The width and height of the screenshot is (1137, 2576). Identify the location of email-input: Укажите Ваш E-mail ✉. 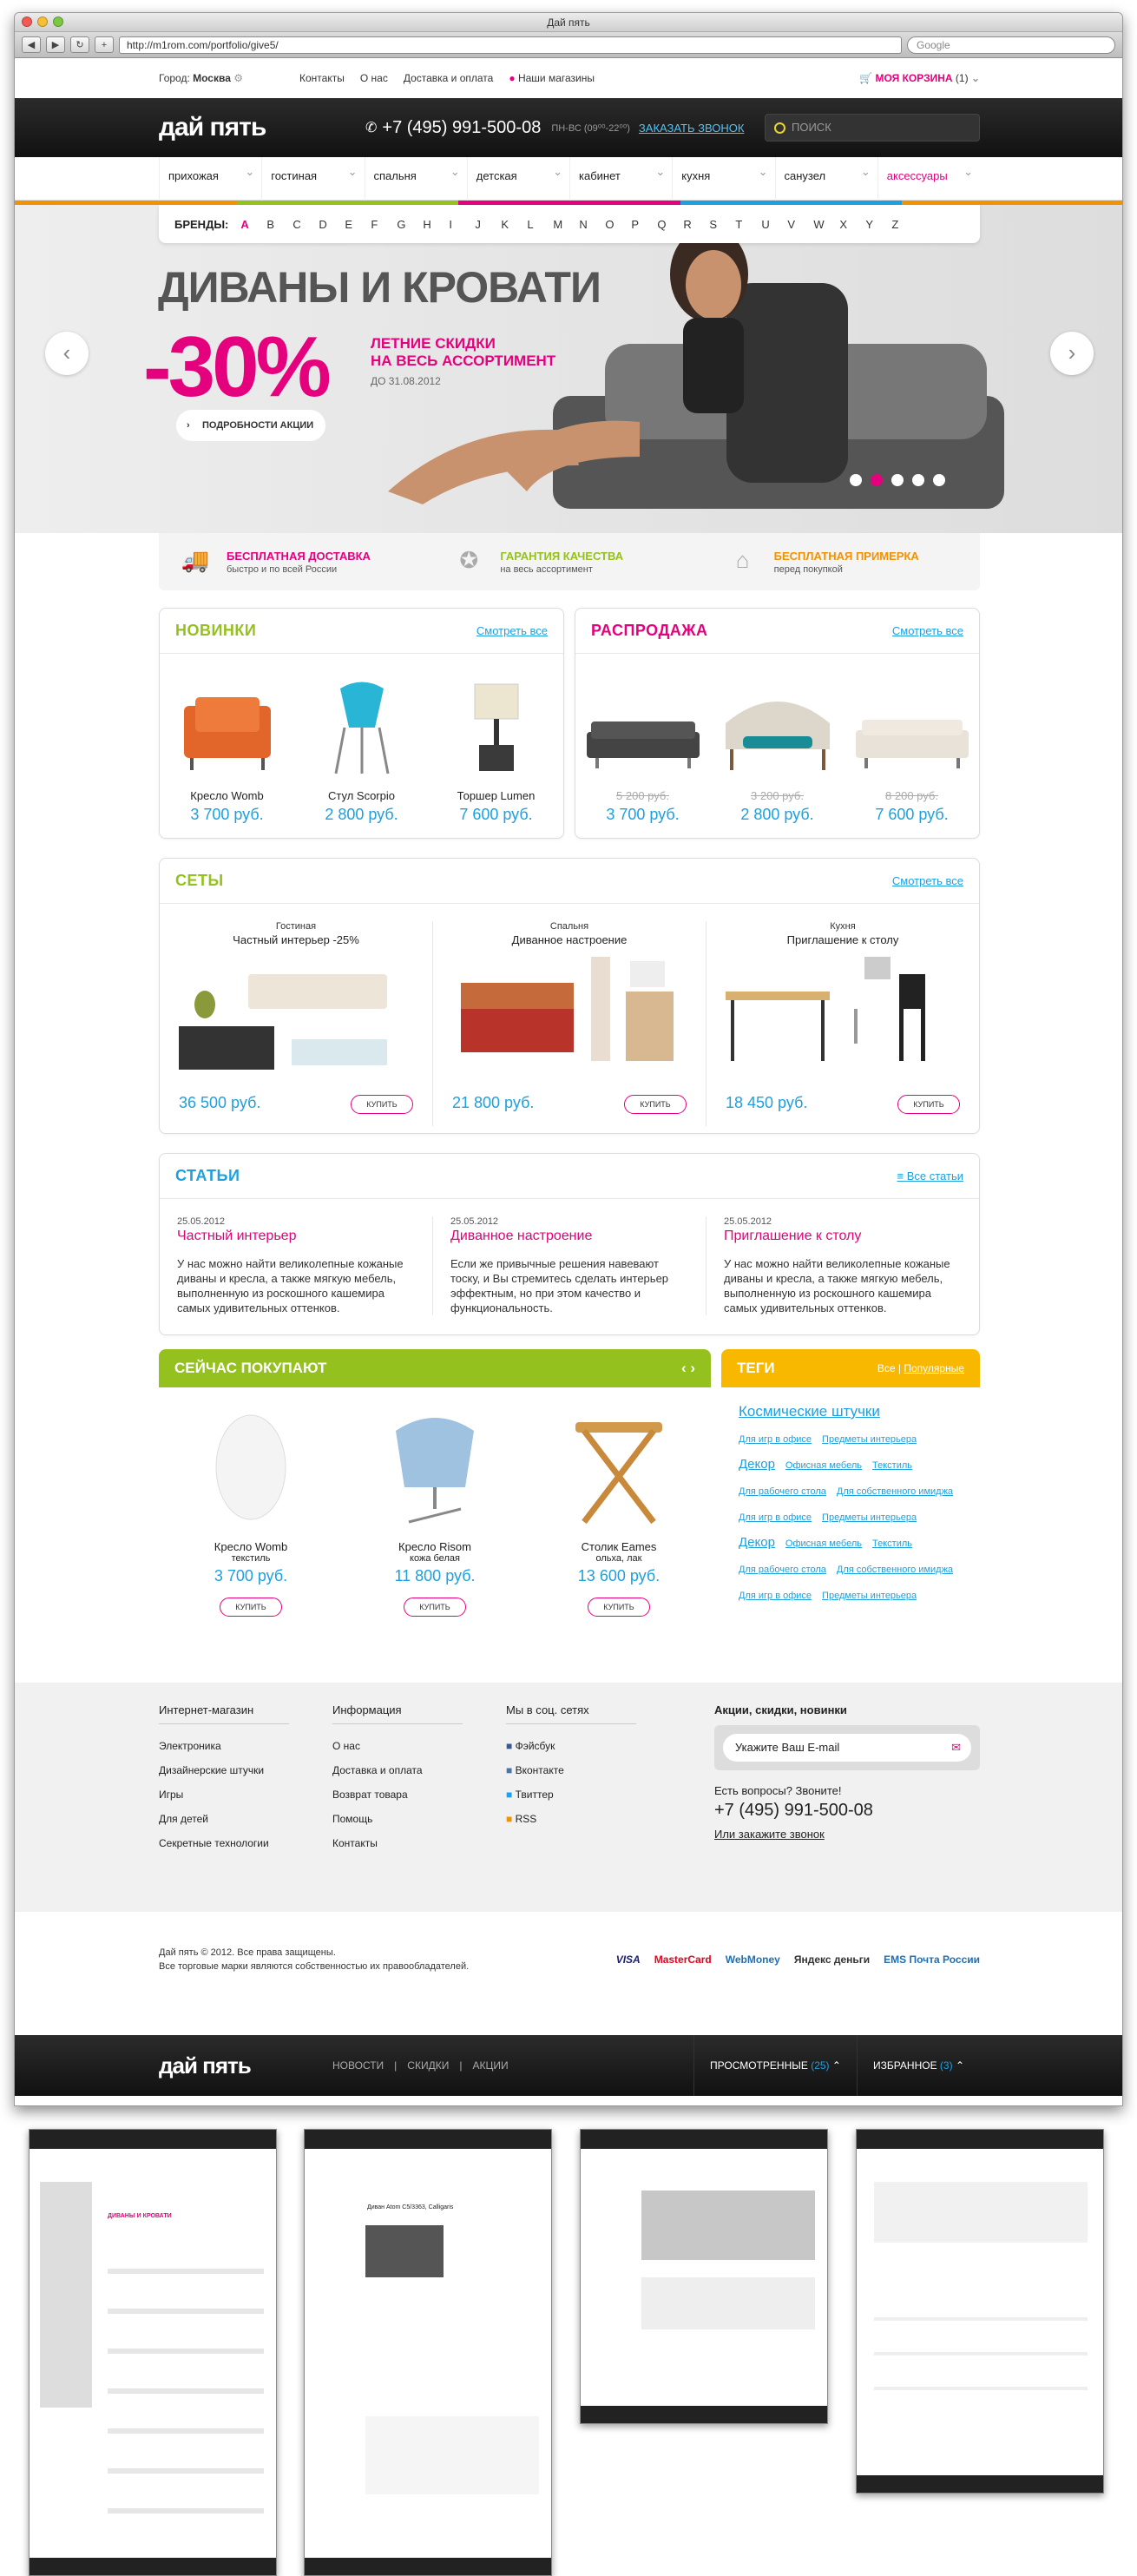
(847, 1748).